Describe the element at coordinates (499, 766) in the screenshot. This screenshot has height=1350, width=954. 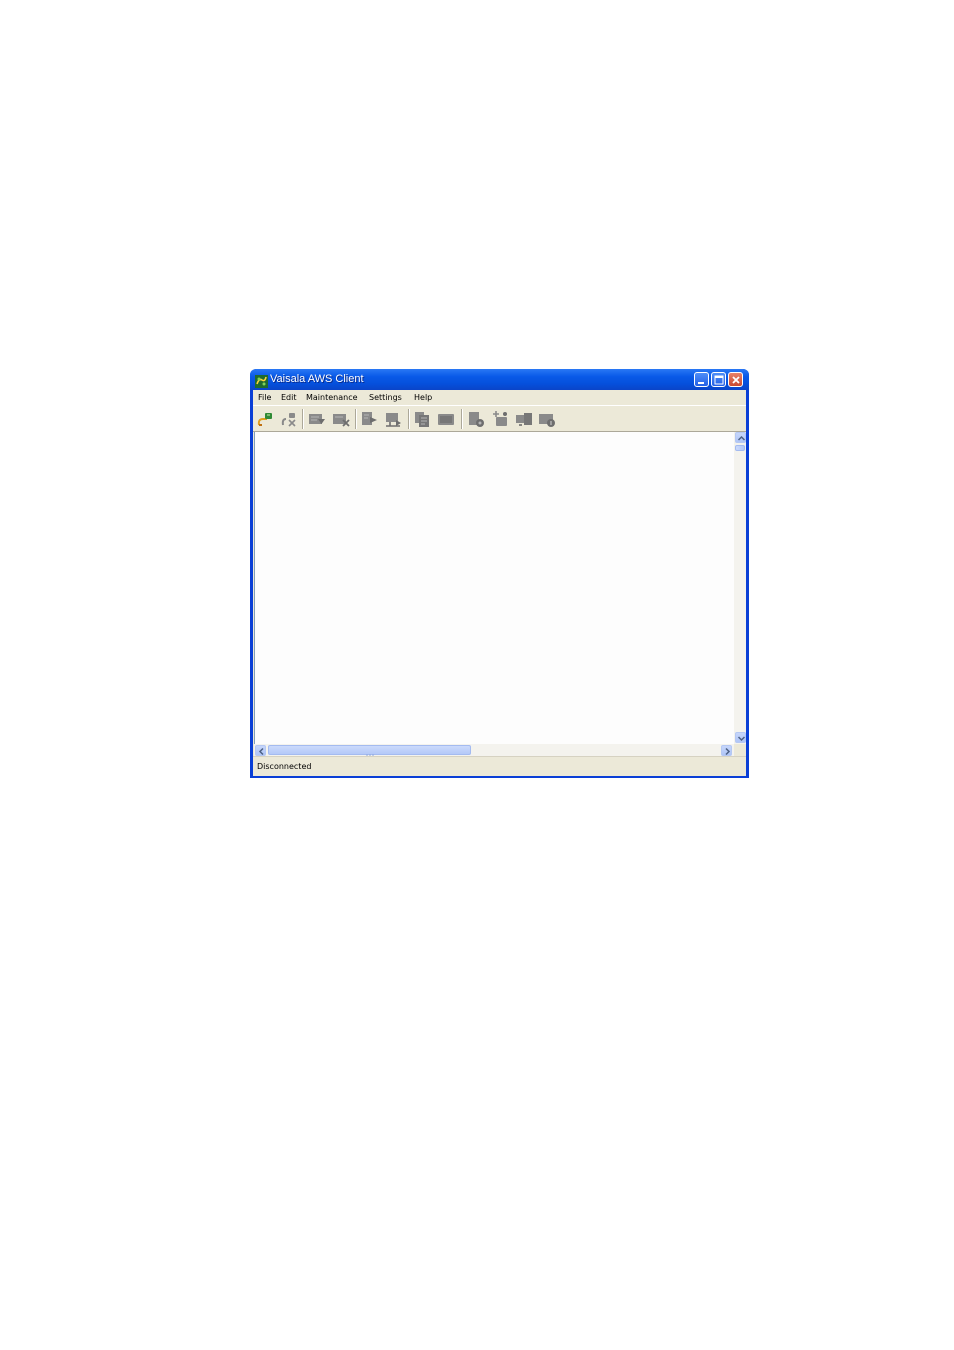
I see `status-bar: Disconnected` at that location.